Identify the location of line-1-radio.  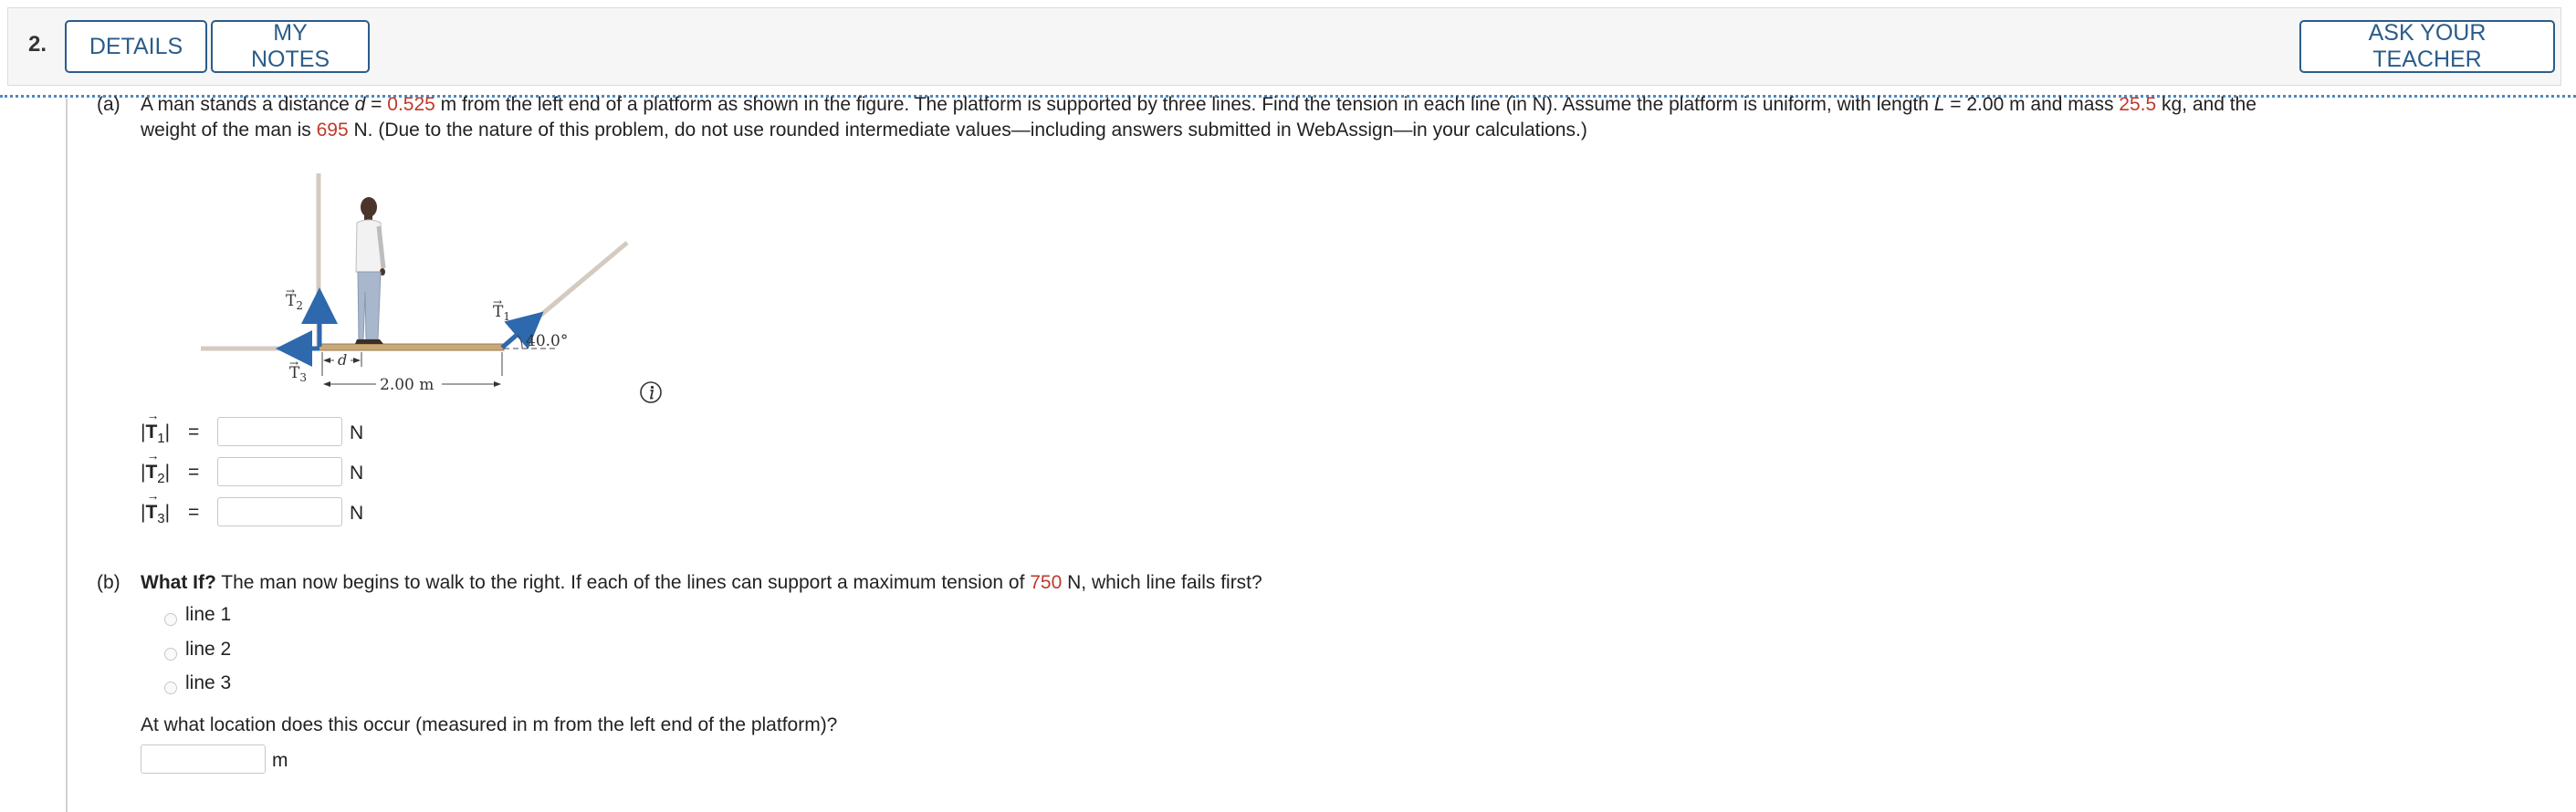
(170, 619).